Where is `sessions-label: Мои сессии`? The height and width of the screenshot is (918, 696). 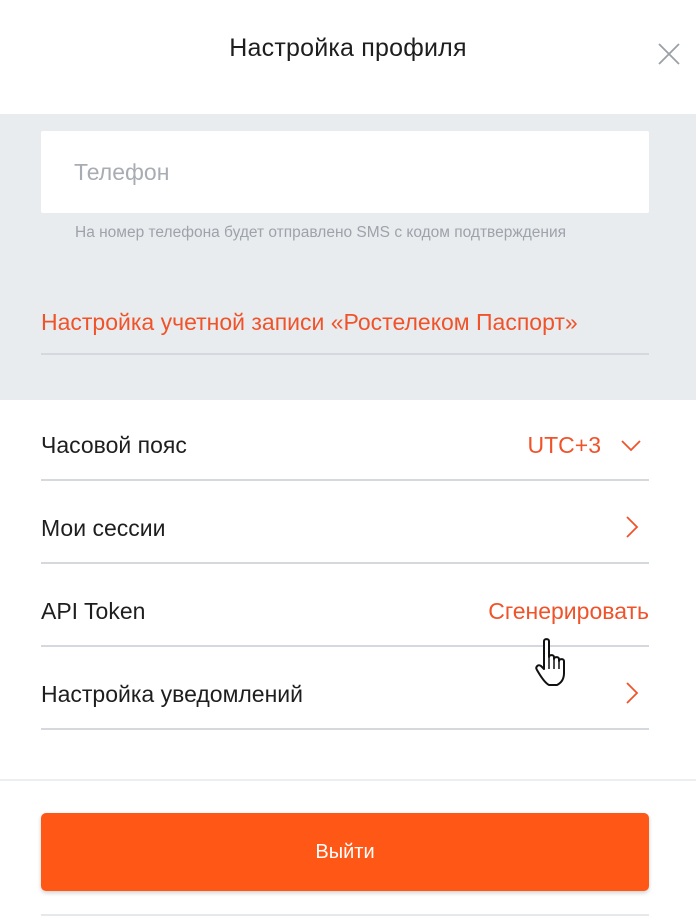
sessions-label: Мои сессии is located at coordinates (103, 528).